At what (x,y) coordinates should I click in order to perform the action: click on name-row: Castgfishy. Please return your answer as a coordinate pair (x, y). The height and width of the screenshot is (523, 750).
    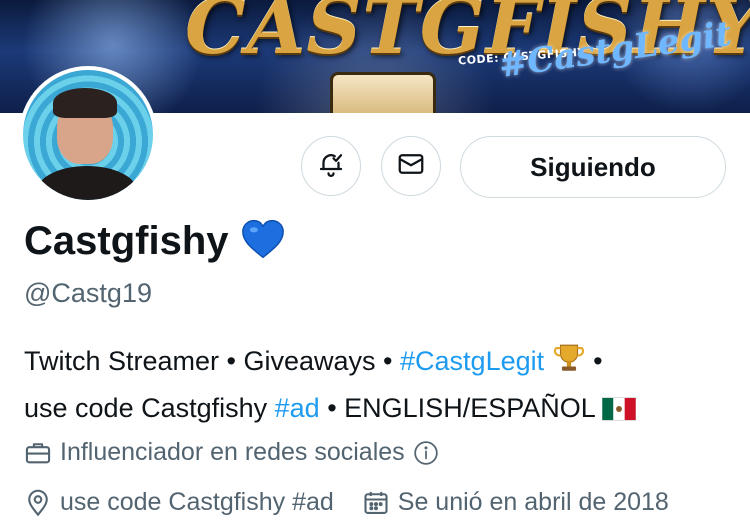
    Looking at the image, I should click on (154, 241).